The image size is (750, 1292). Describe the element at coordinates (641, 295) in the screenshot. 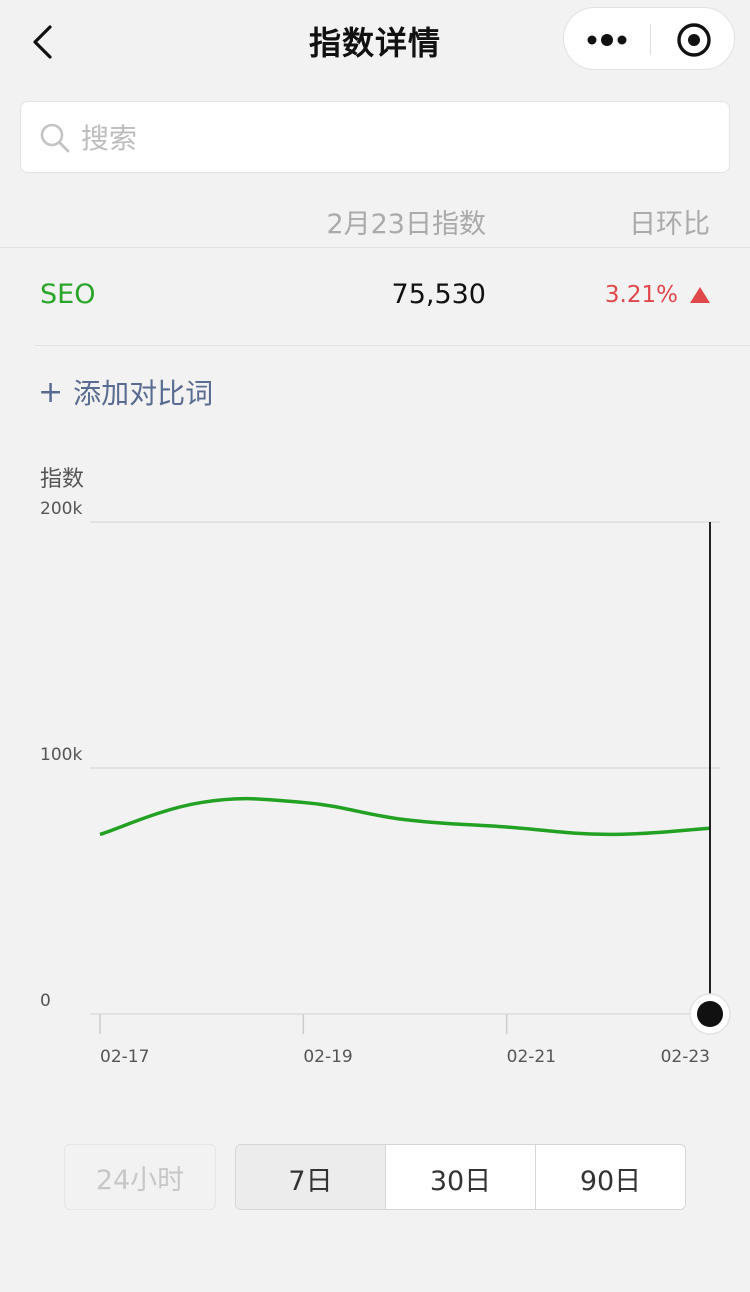

I see `change-percent: 3.21%` at that location.